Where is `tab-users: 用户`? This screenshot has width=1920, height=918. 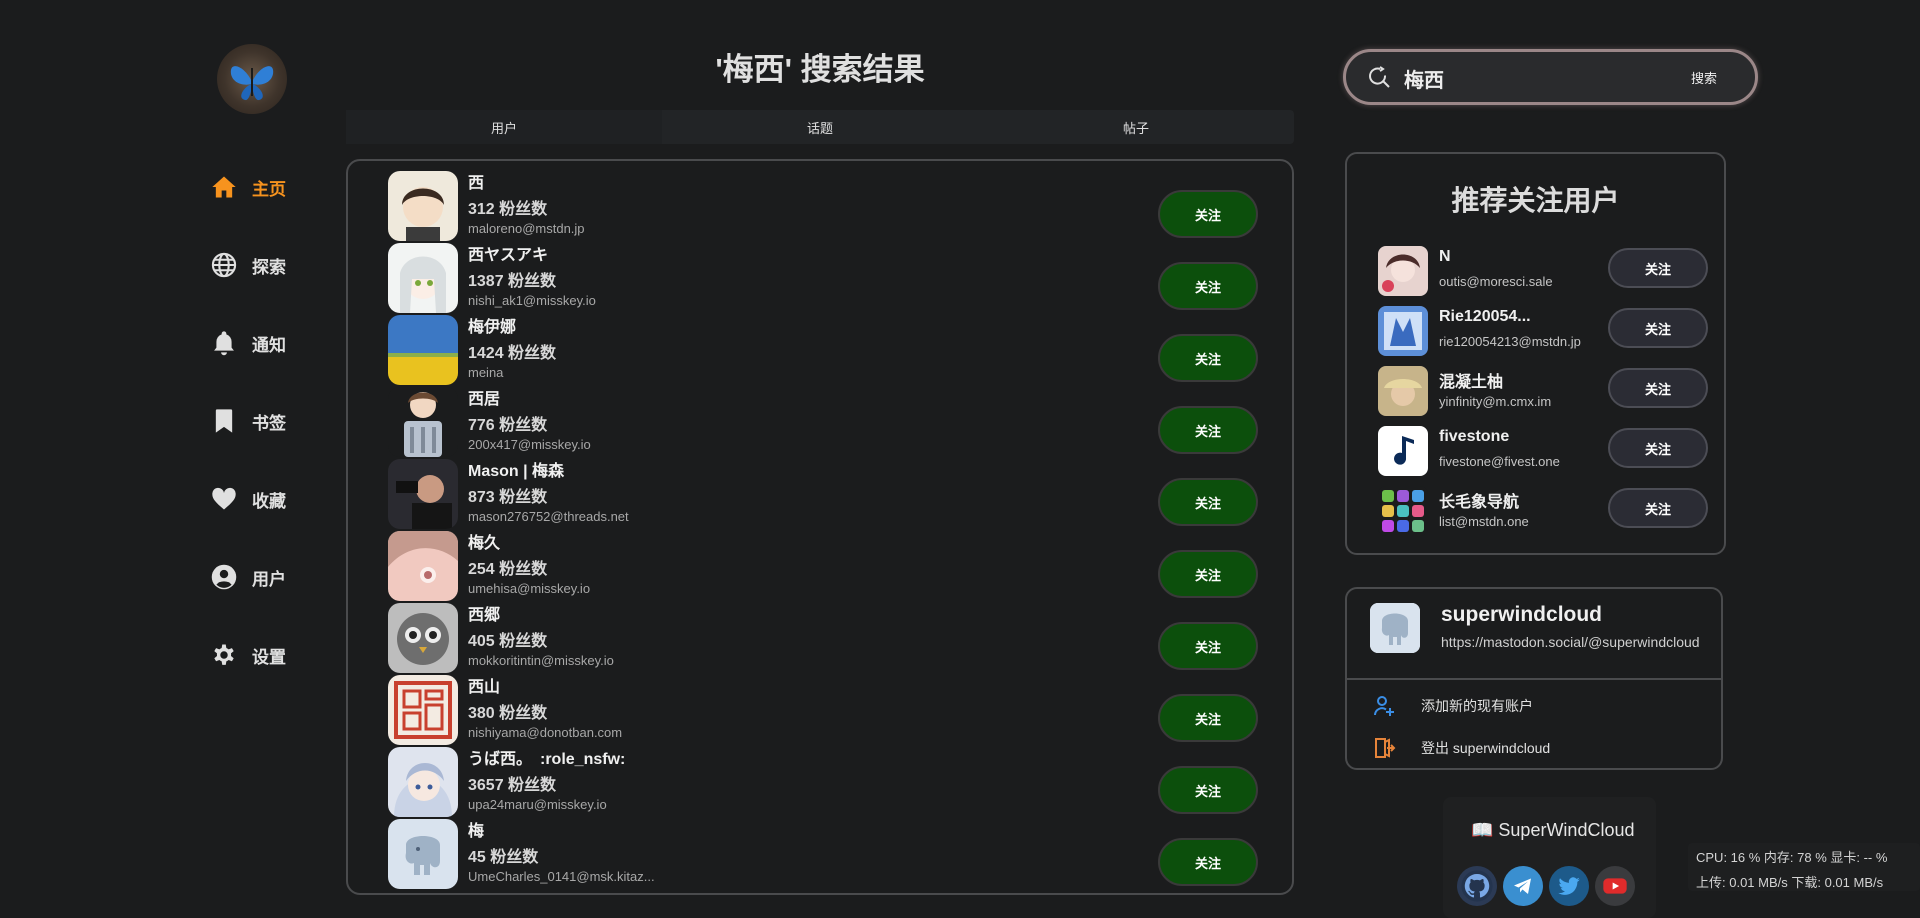 tab-users: 用户 is located at coordinates (504, 127).